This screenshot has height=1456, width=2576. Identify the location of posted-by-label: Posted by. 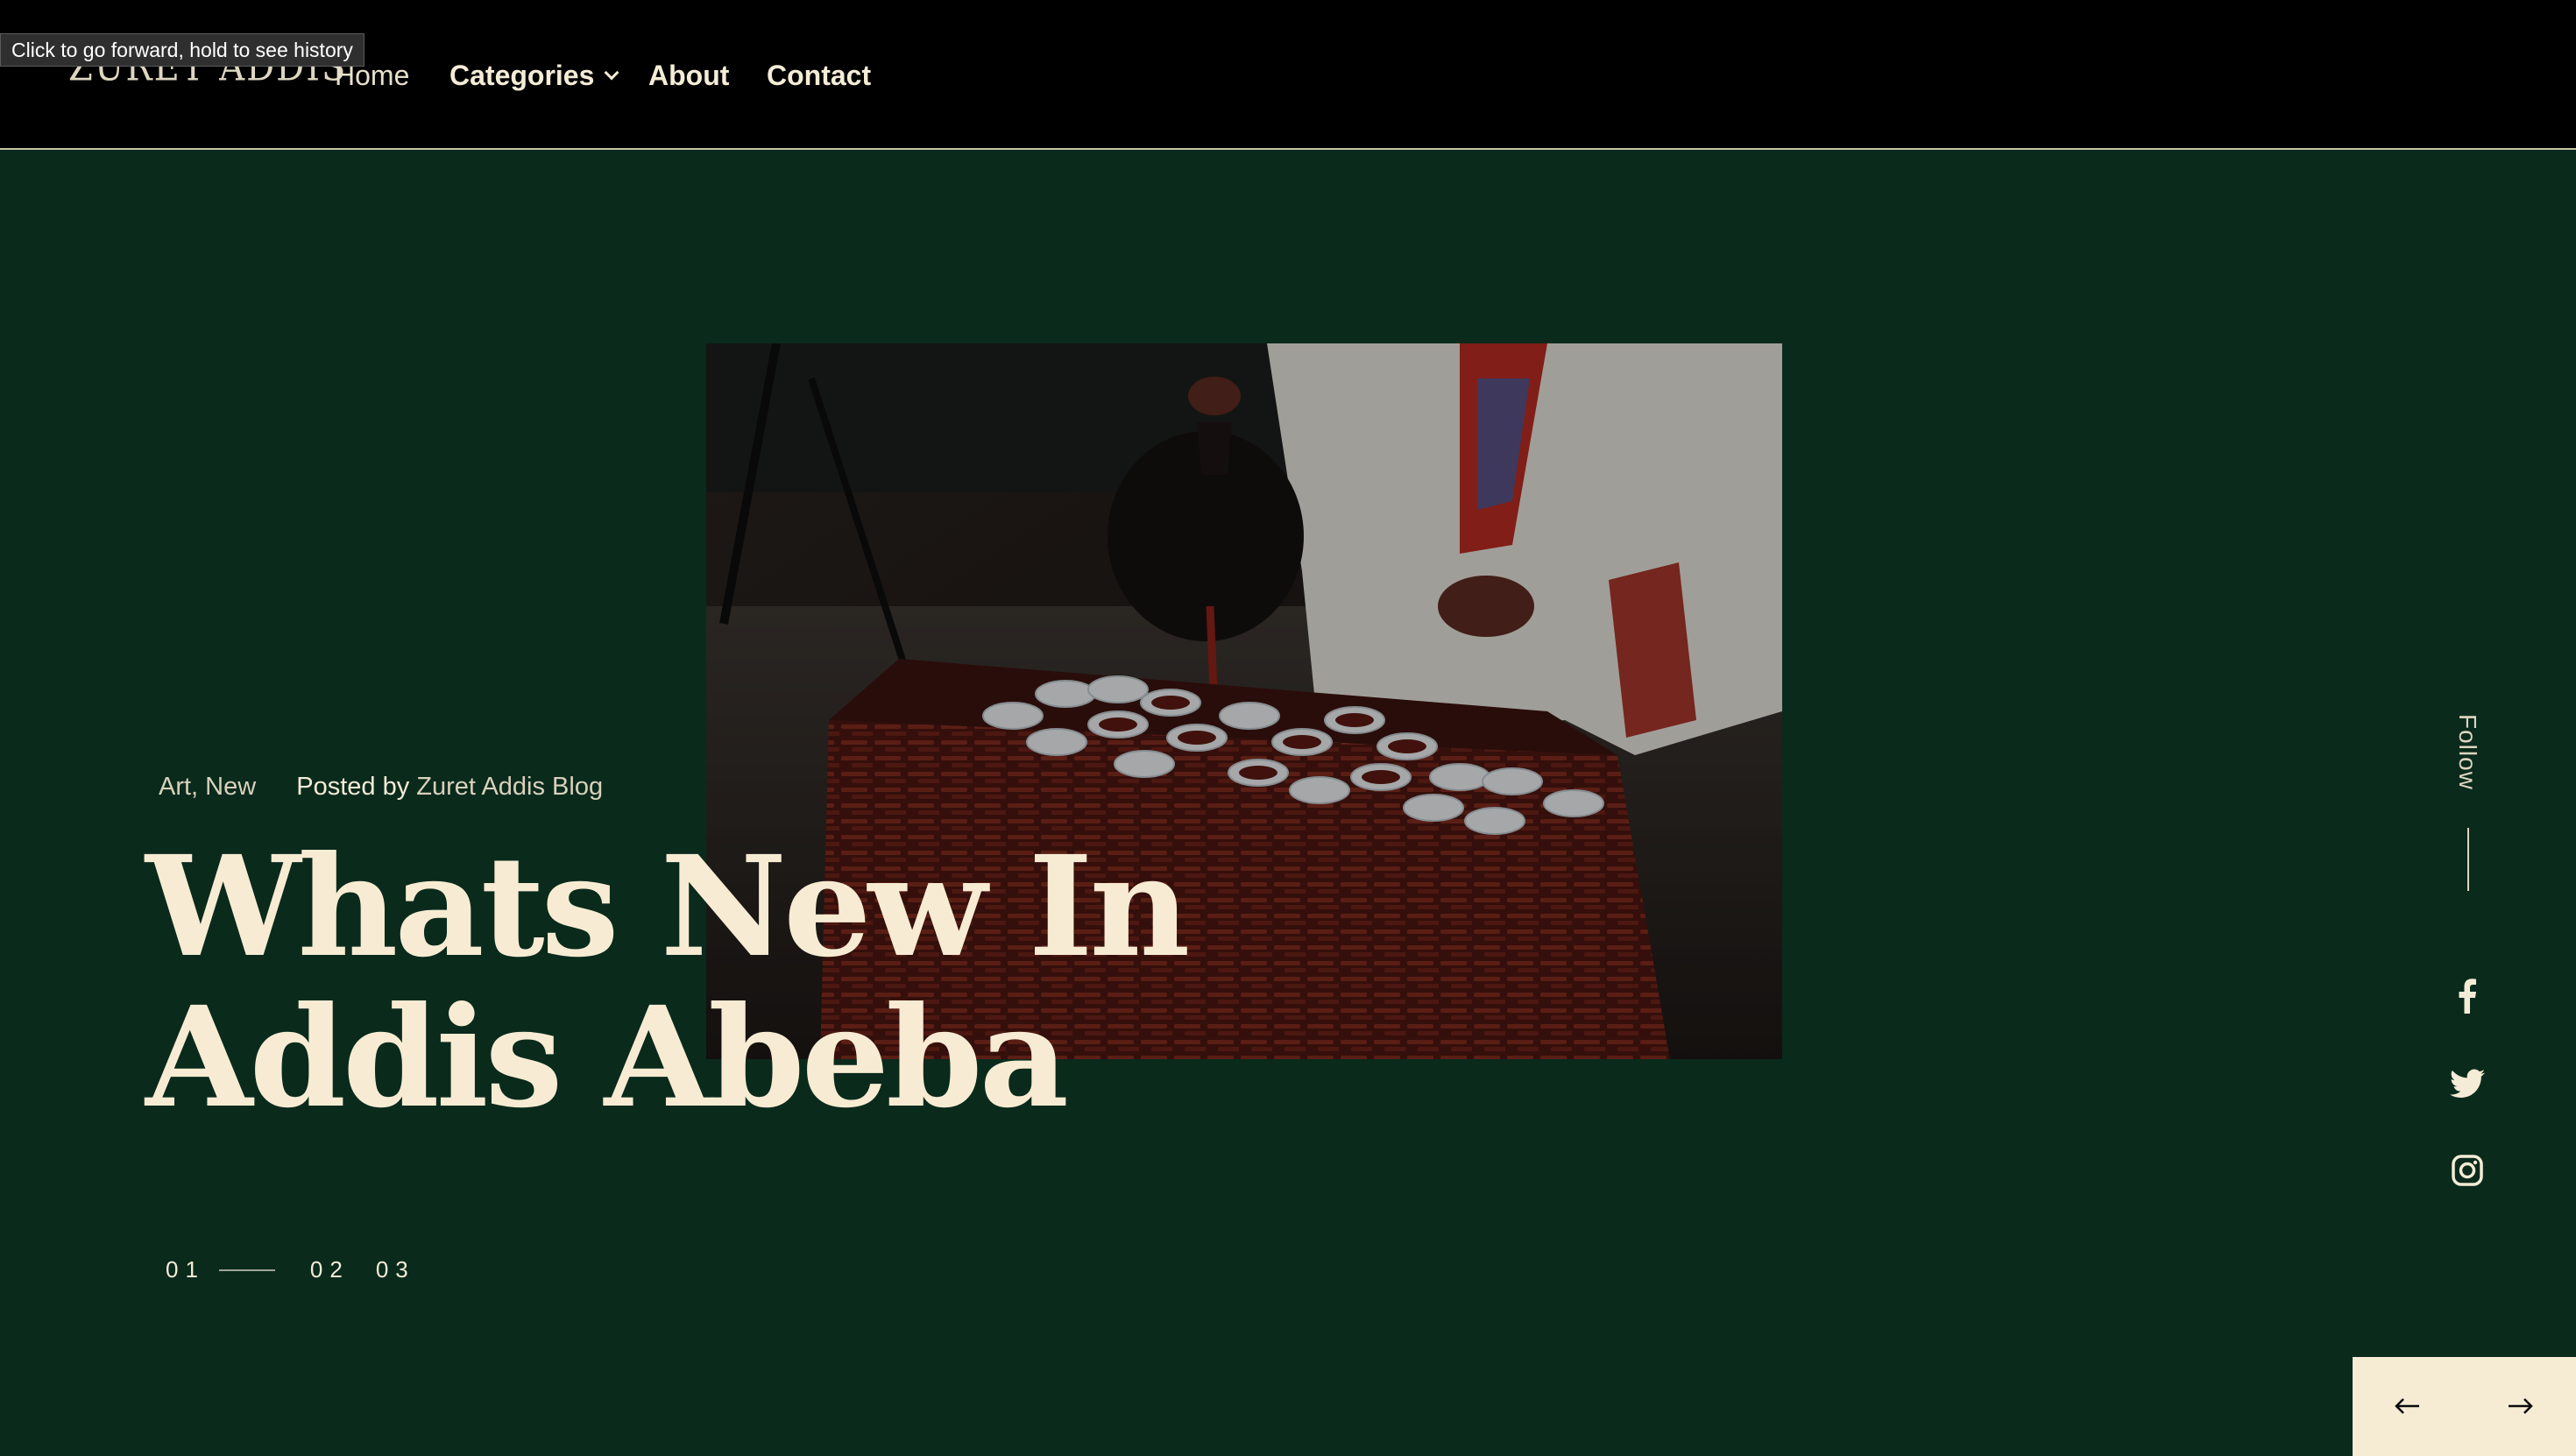
(353, 787).